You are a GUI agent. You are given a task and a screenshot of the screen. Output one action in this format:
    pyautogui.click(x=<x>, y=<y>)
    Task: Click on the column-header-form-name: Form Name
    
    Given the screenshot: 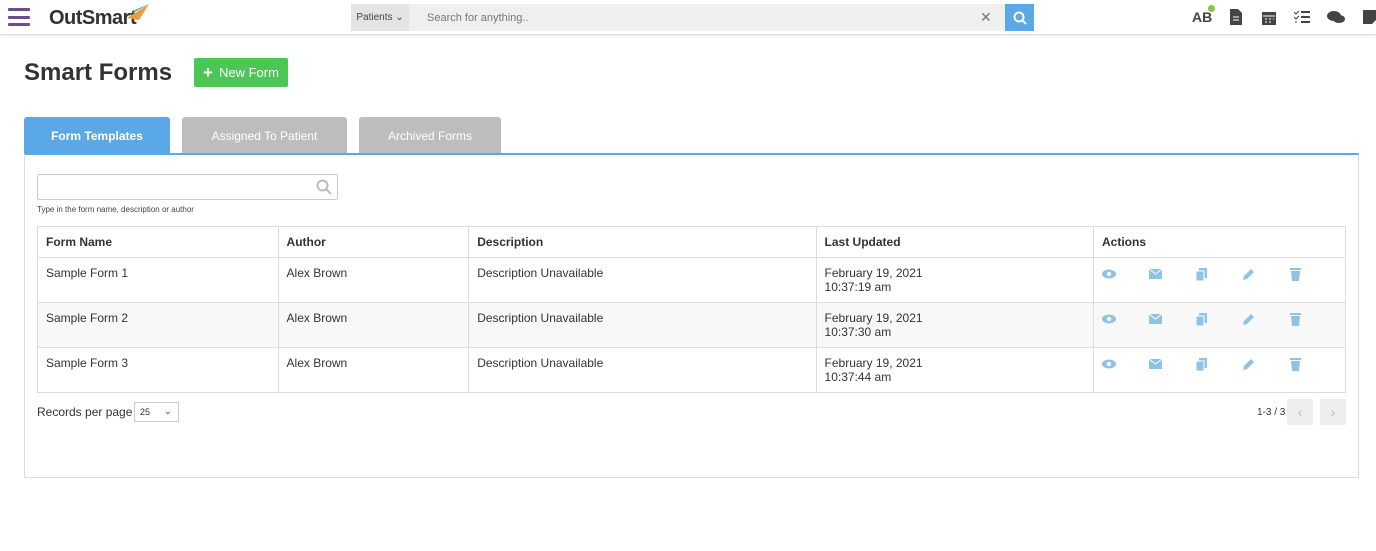 What is the action you would take?
    pyautogui.click(x=158, y=242)
    